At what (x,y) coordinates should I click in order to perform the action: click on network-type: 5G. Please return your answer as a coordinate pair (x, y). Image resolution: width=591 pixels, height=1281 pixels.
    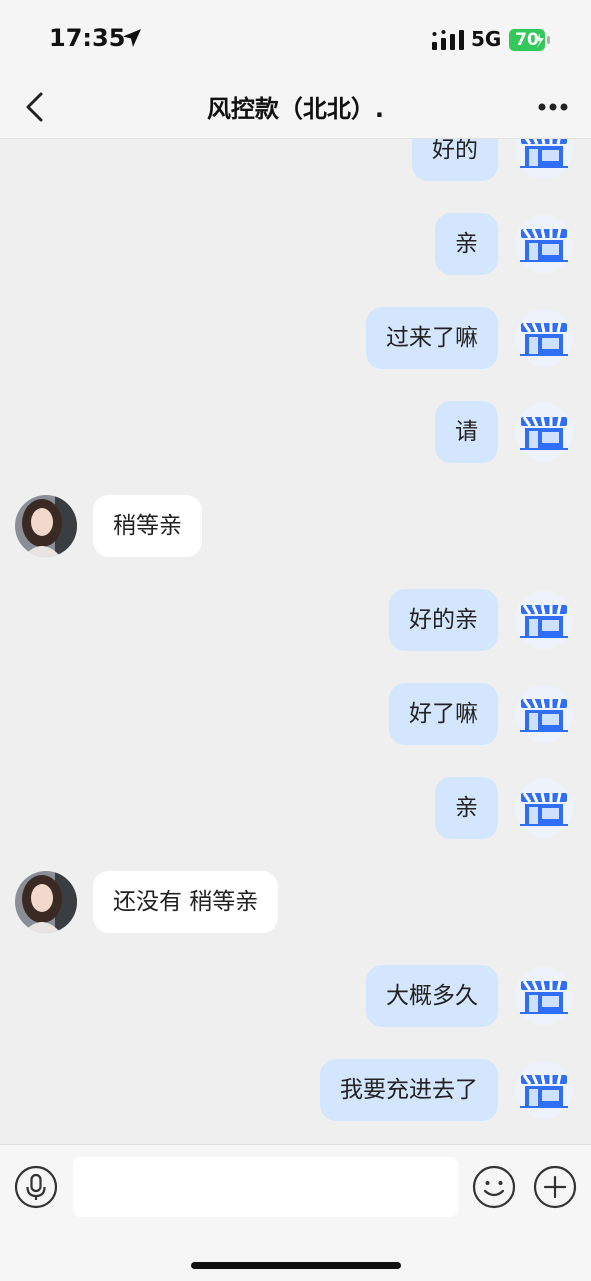
    Looking at the image, I should click on (486, 39).